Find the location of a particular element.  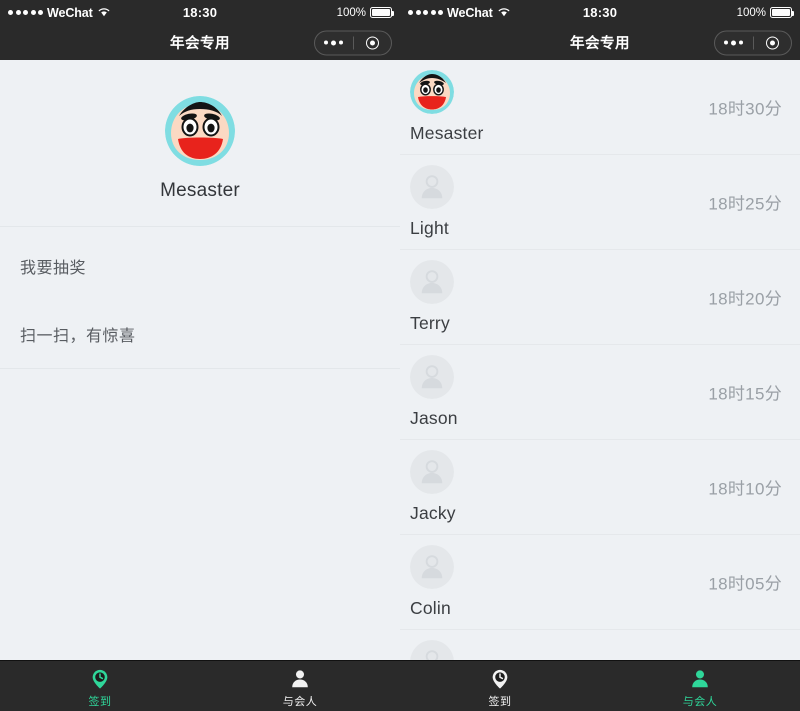

nav-bar-left: 年会专用 is located at coordinates (200, 42).